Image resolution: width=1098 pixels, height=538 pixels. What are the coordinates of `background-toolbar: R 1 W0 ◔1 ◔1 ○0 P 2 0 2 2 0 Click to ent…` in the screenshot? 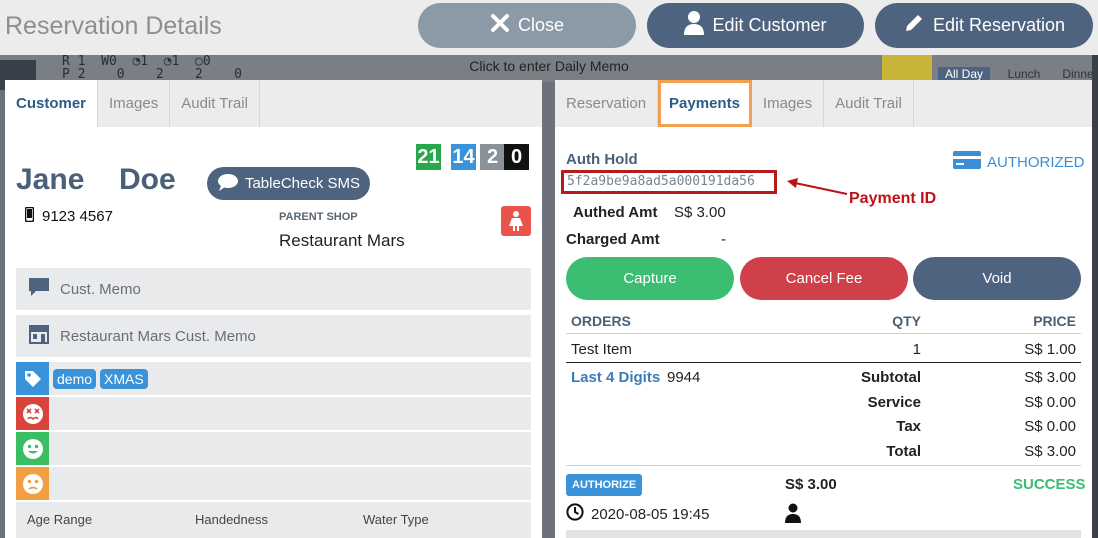 It's located at (549, 72).